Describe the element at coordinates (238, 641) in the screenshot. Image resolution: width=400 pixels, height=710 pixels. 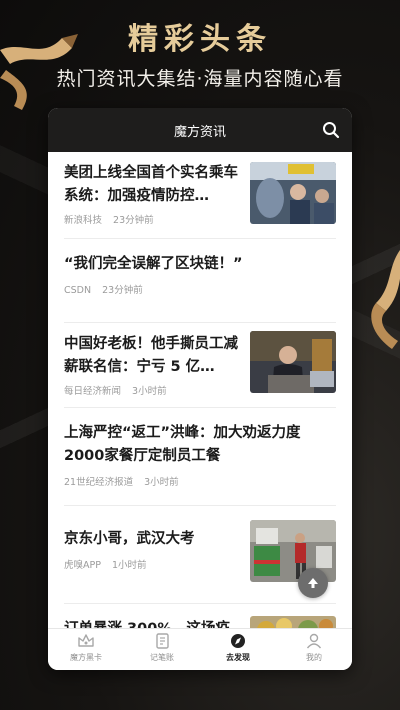
I see `compass-icon` at that location.